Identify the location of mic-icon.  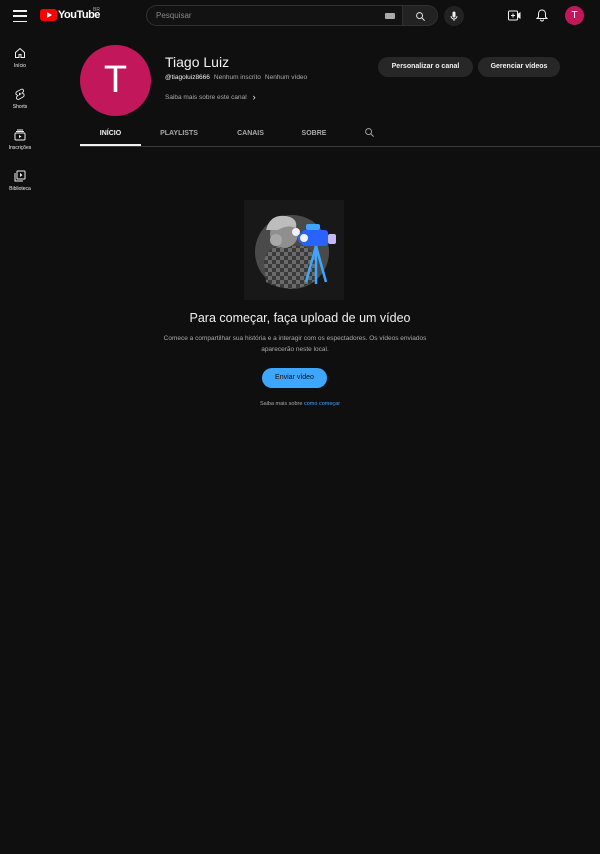
(454, 16).